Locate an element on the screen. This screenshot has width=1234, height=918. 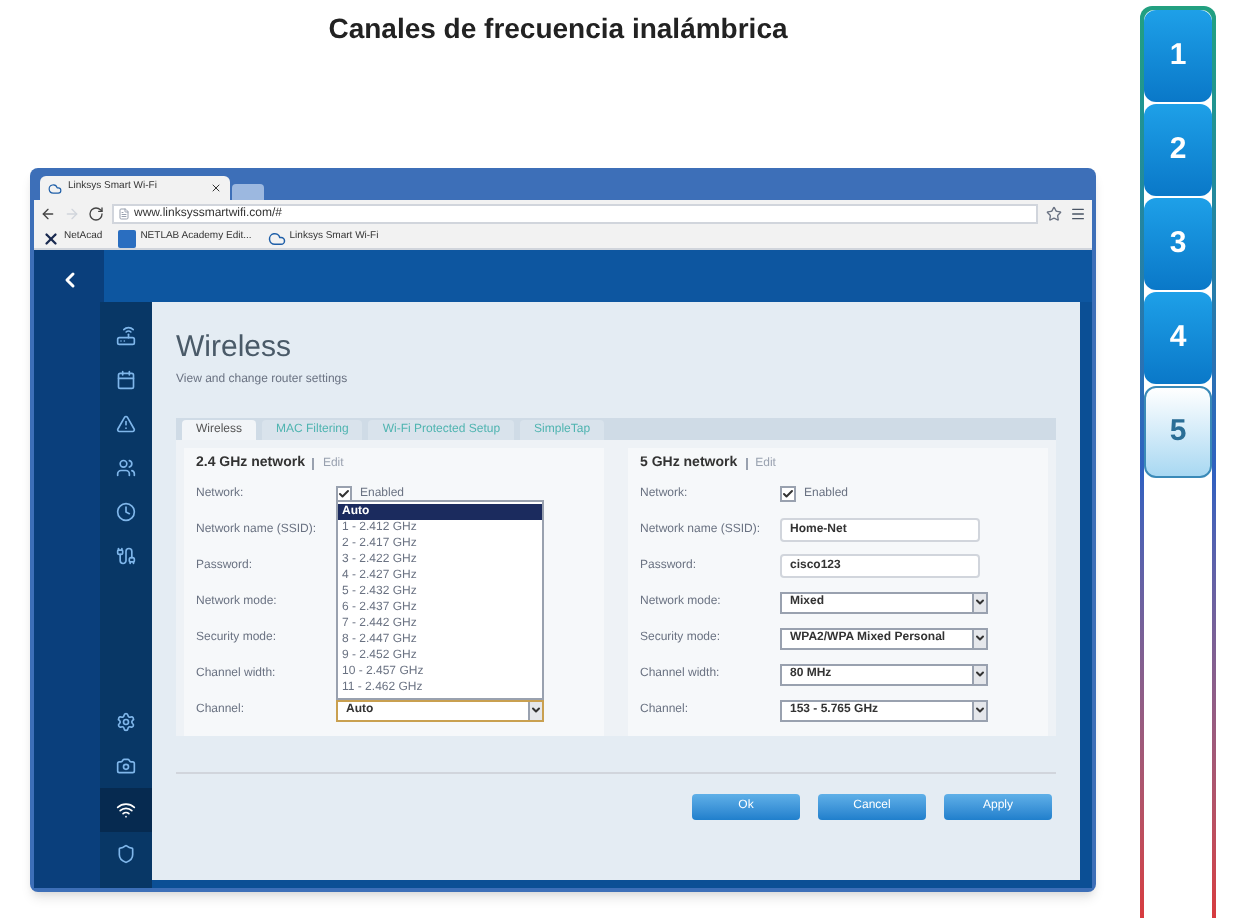
step-button: 4 is located at coordinates (1178, 338).